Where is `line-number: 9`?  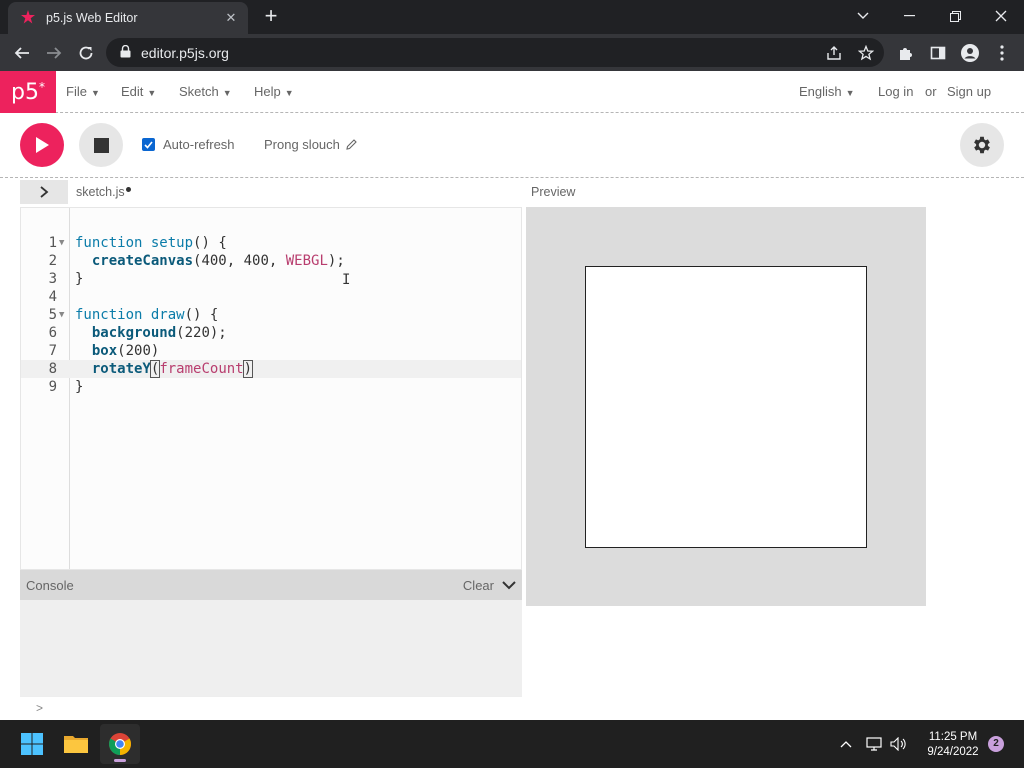
line-number: 9 is located at coordinates (52, 387).